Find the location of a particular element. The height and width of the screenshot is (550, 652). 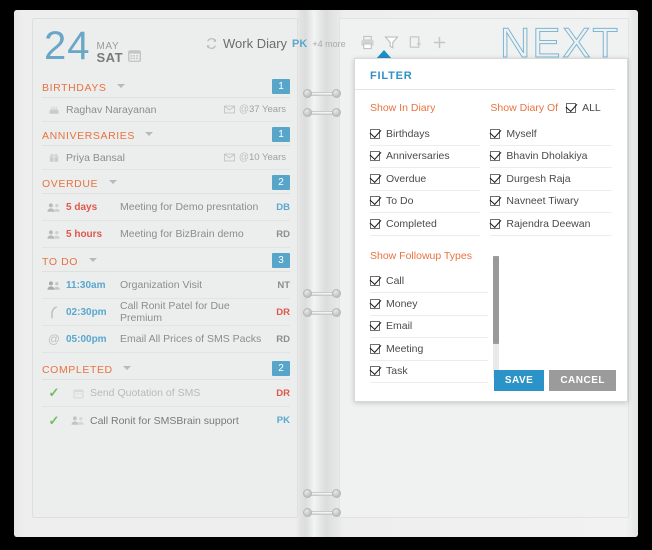

list-item-initials: DB is located at coordinates (277, 207).